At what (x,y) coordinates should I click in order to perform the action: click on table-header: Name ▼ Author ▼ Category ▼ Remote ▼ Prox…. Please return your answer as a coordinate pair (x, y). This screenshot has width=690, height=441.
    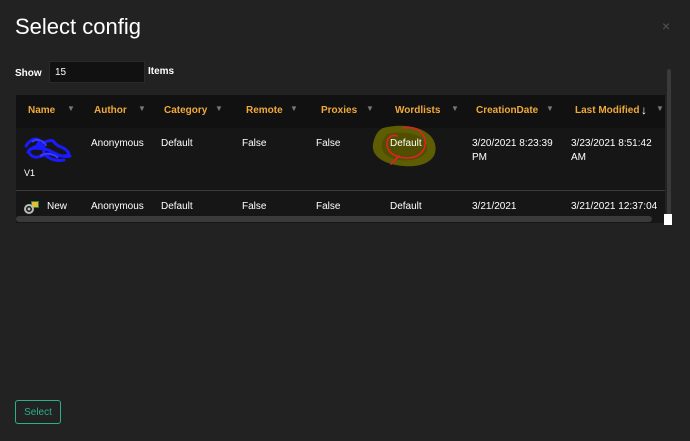
    Looking at the image, I should click on (340, 111).